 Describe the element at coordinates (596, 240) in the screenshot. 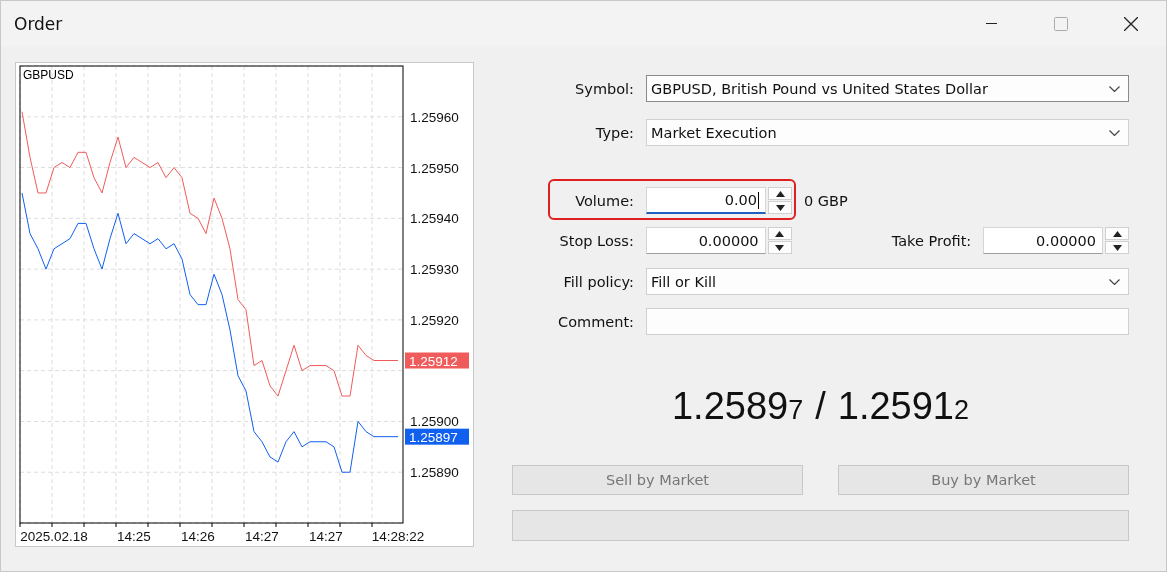

I see `field-label: Stop Loss:` at that location.